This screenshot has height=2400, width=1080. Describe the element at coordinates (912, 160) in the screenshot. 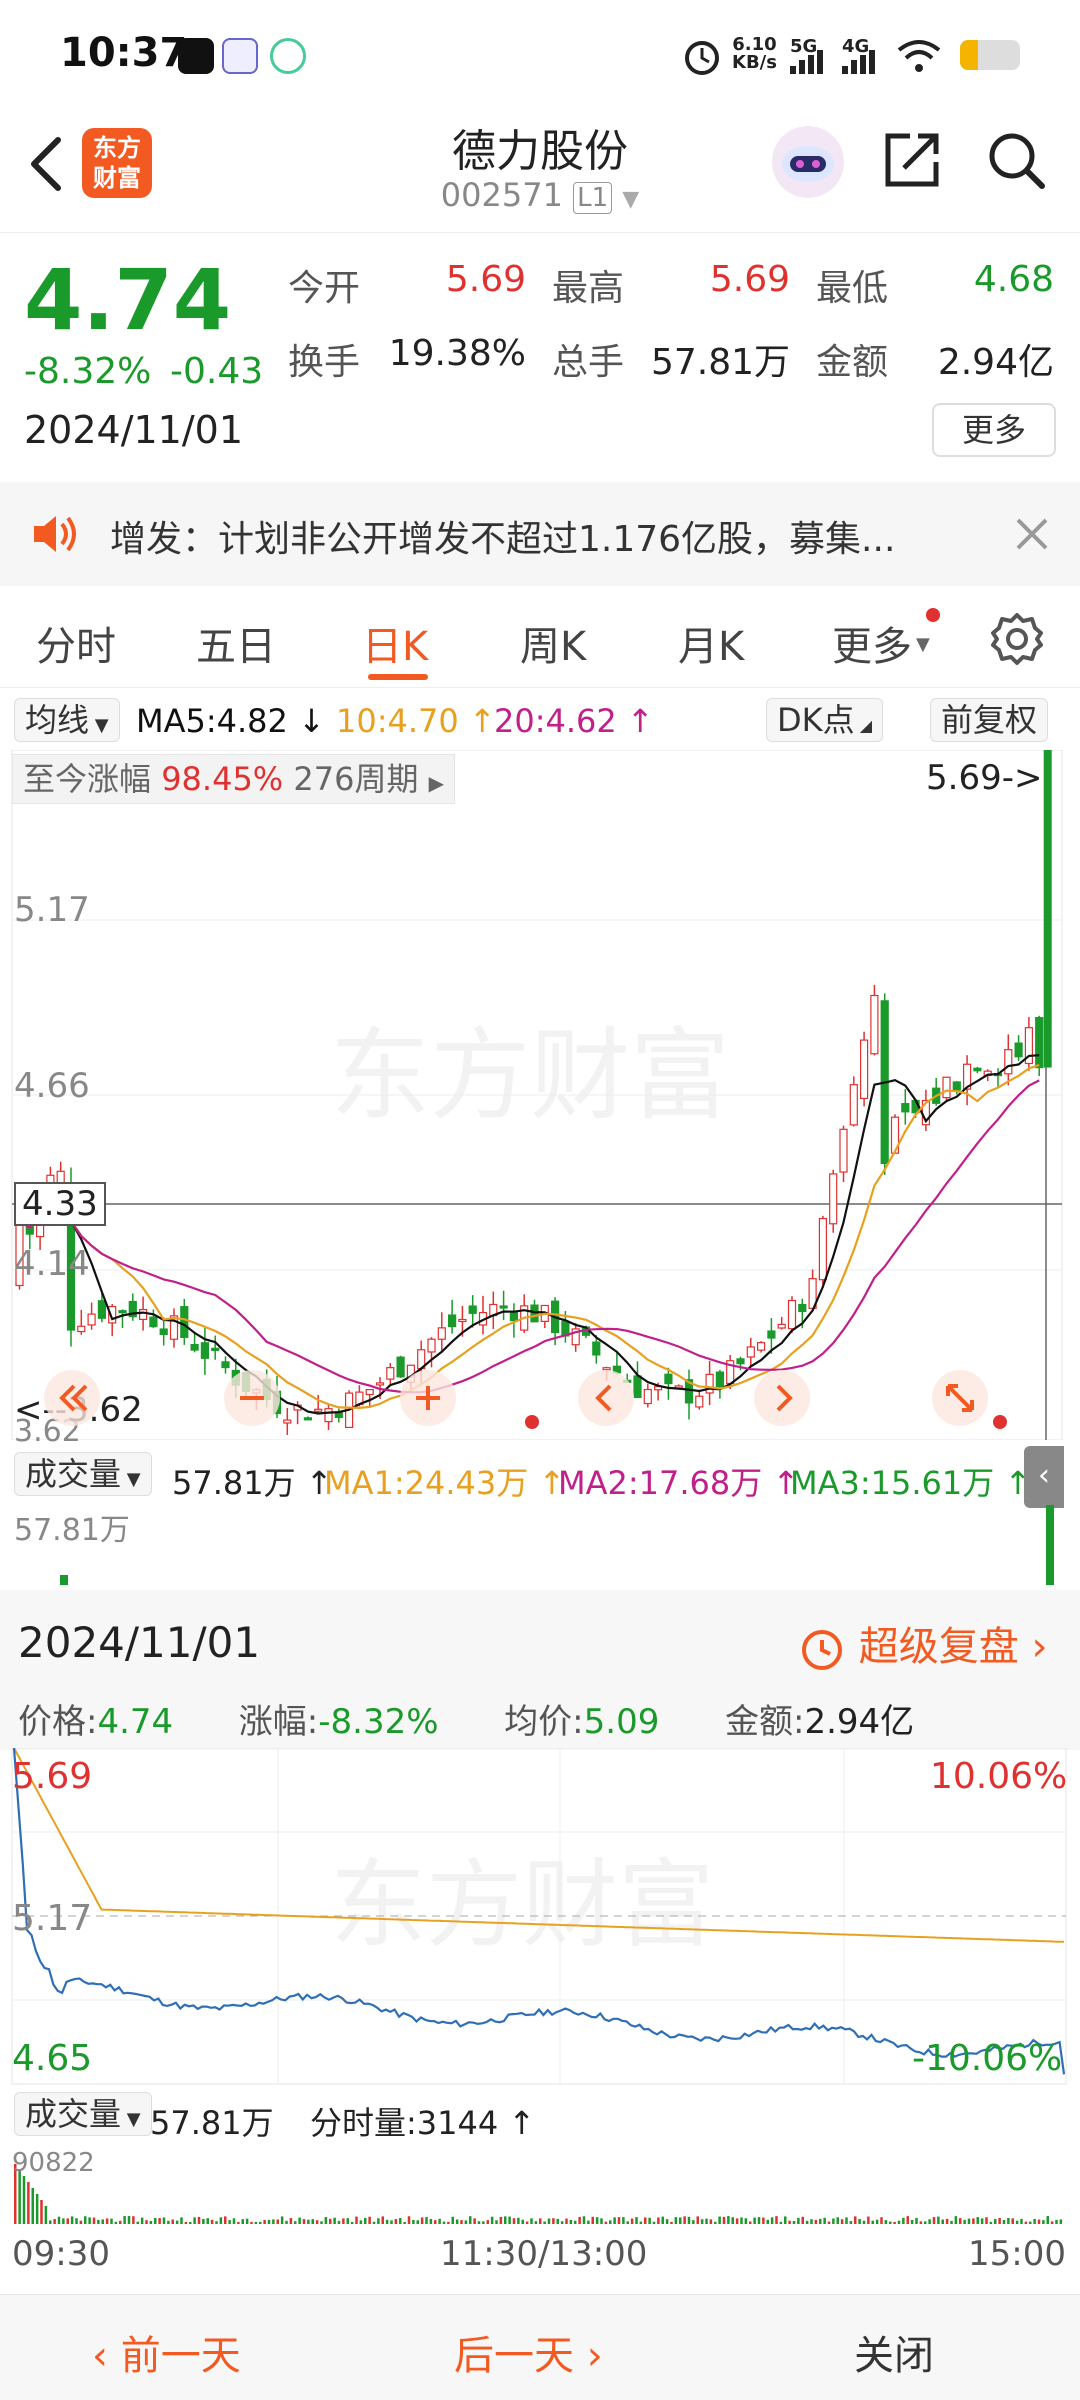

I see `share-icon` at that location.